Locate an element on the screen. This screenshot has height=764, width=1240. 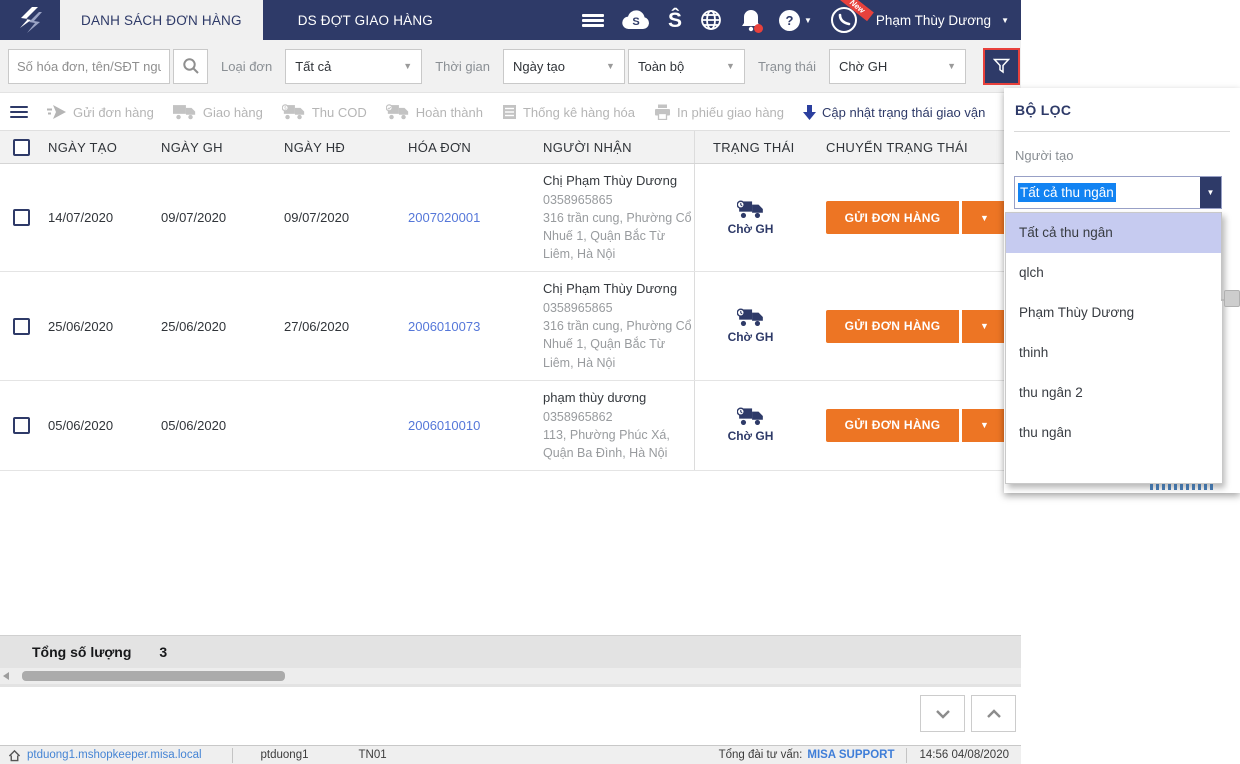
header-transition: CHUYỂN TRẠNG THÁI is located at coordinates (913, 147).